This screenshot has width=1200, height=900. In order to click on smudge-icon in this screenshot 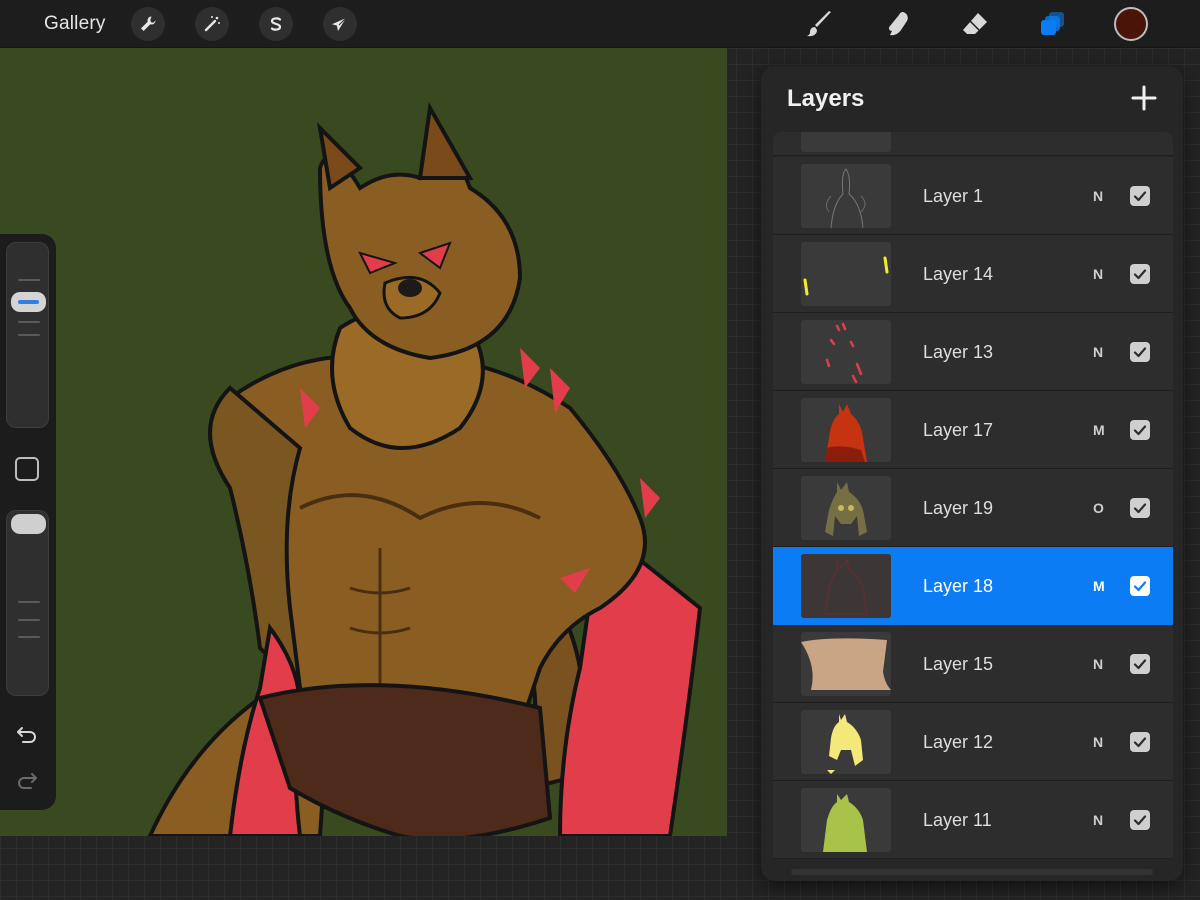, I will do `click(898, 24)`.